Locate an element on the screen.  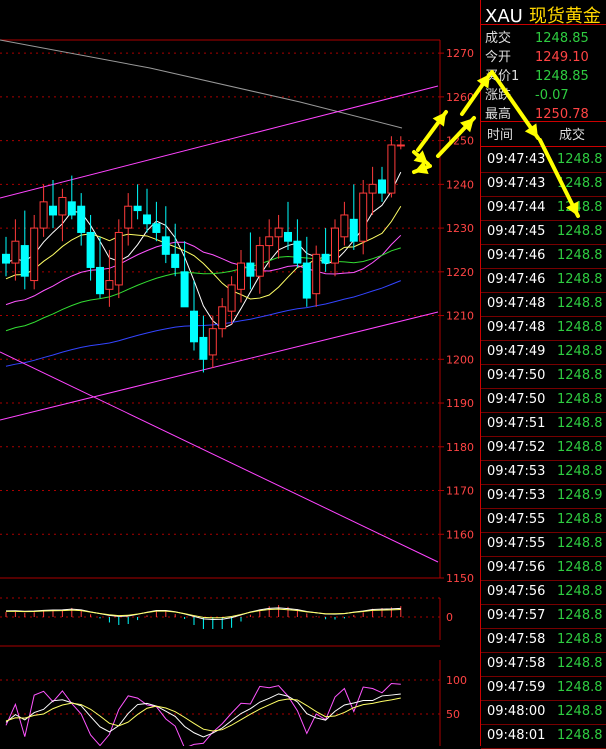
kdj-k-line is located at coordinates (203, 715).